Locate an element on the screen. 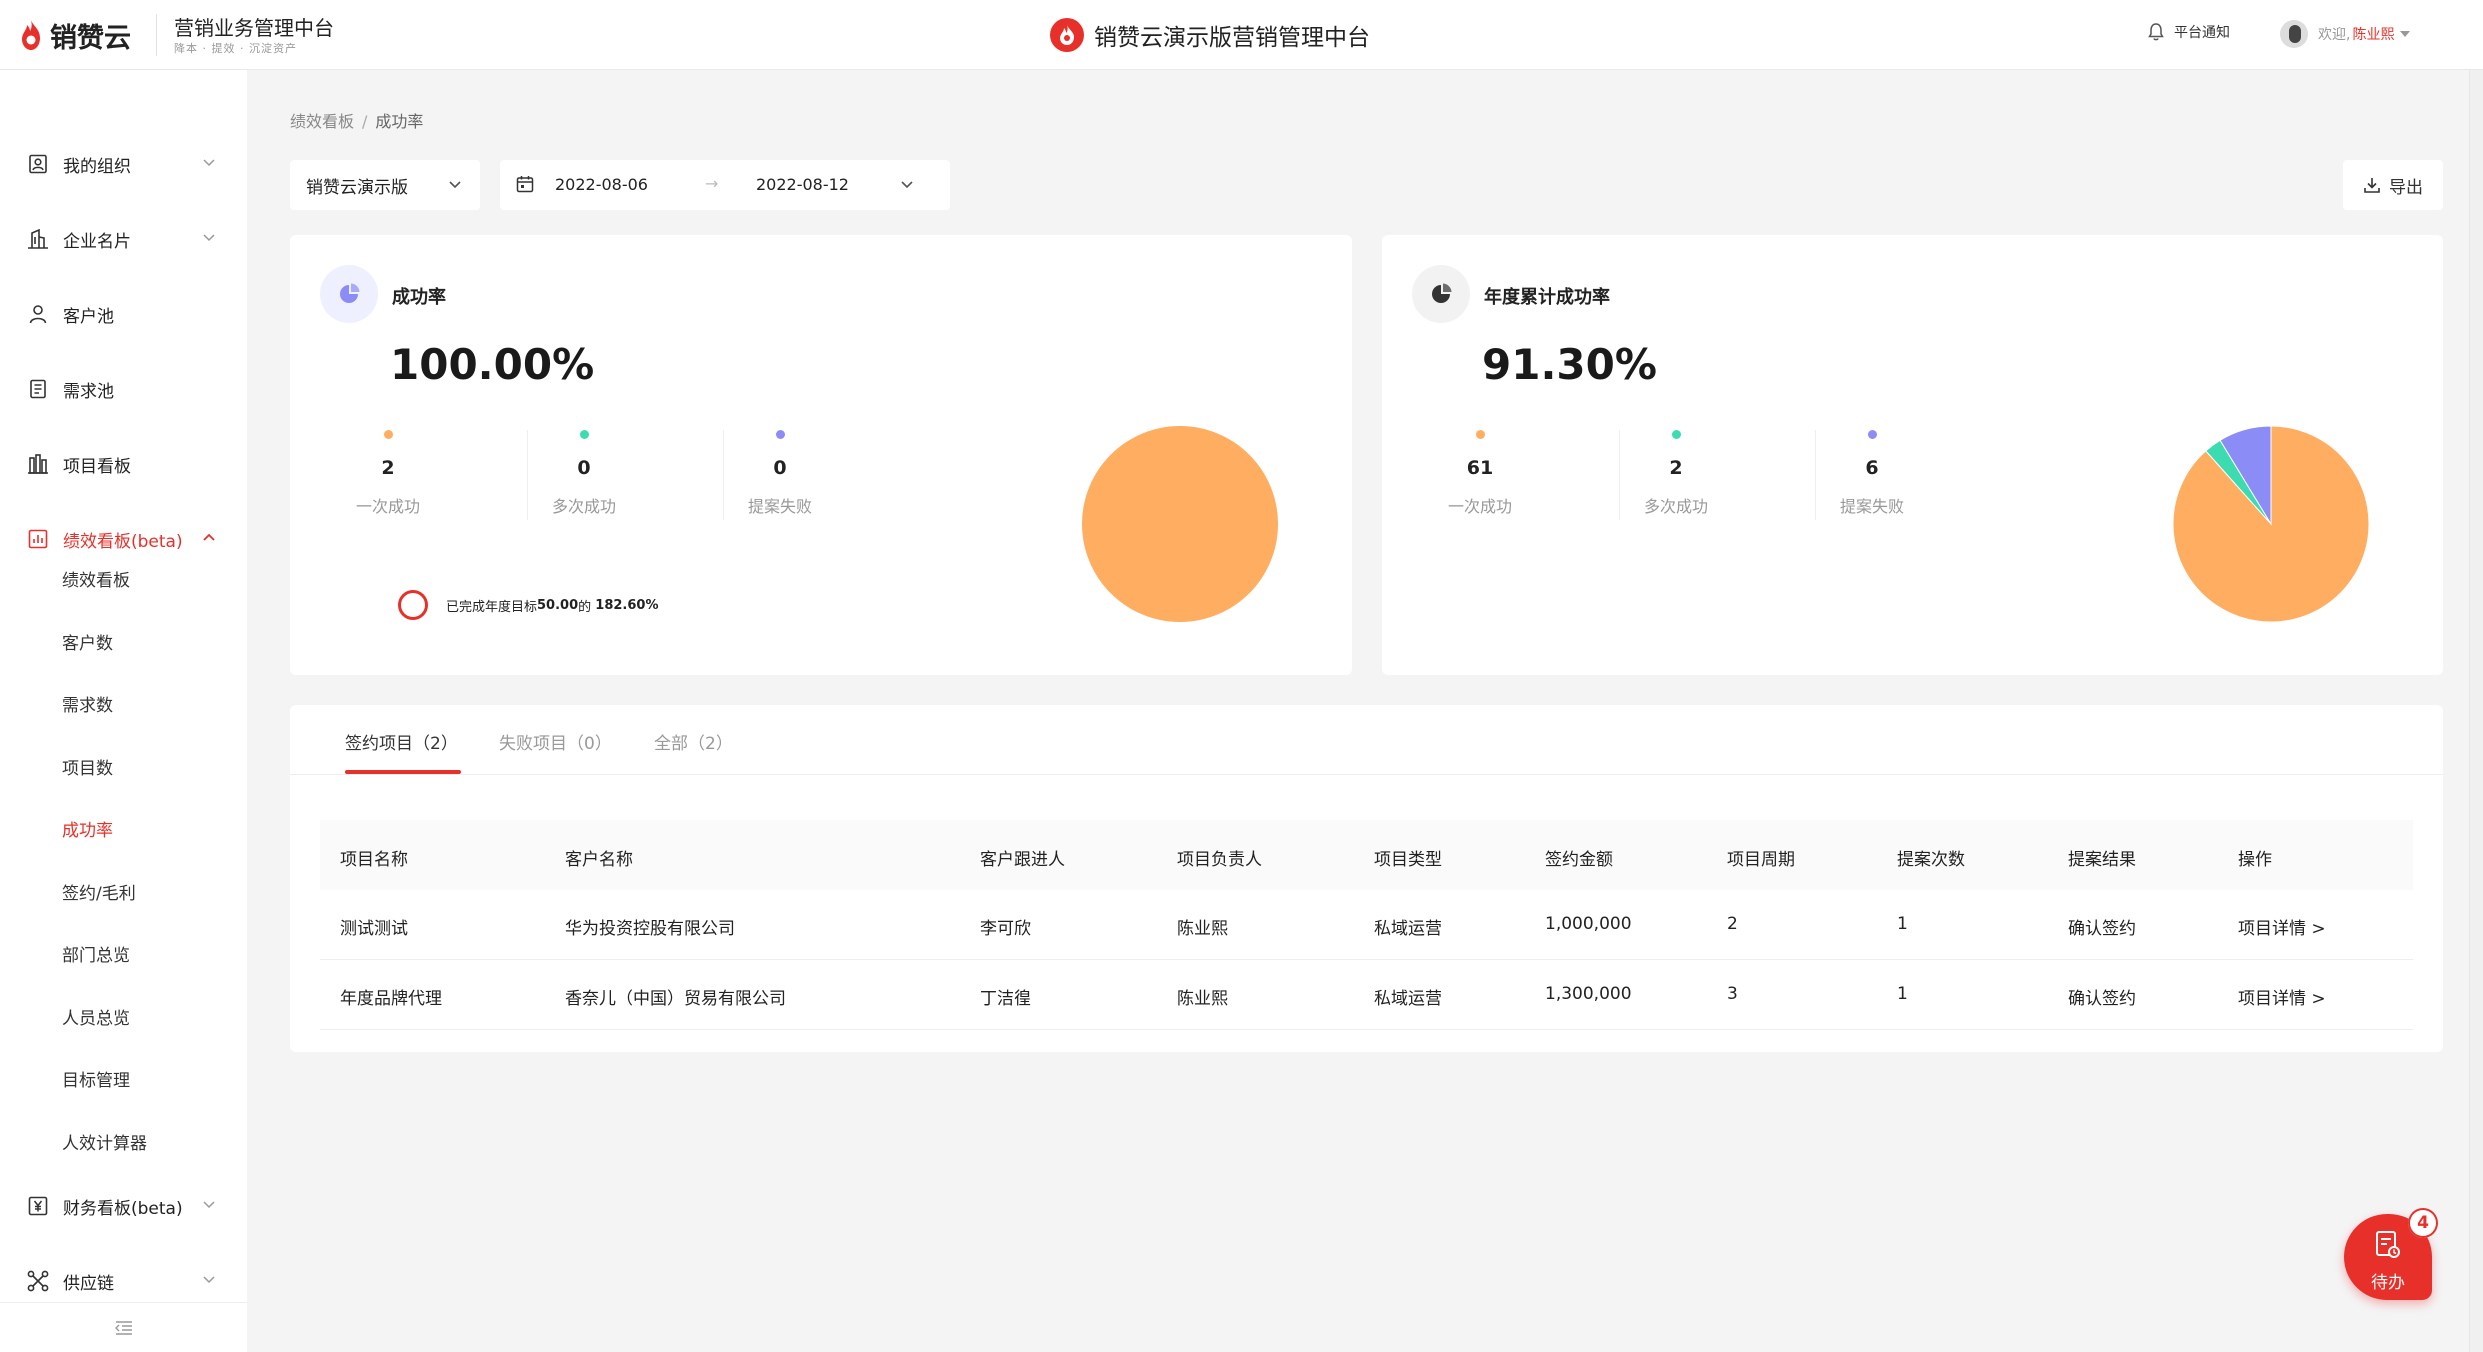  stat-first-success: 2 一次成功 is located at coordinates (388, 473).